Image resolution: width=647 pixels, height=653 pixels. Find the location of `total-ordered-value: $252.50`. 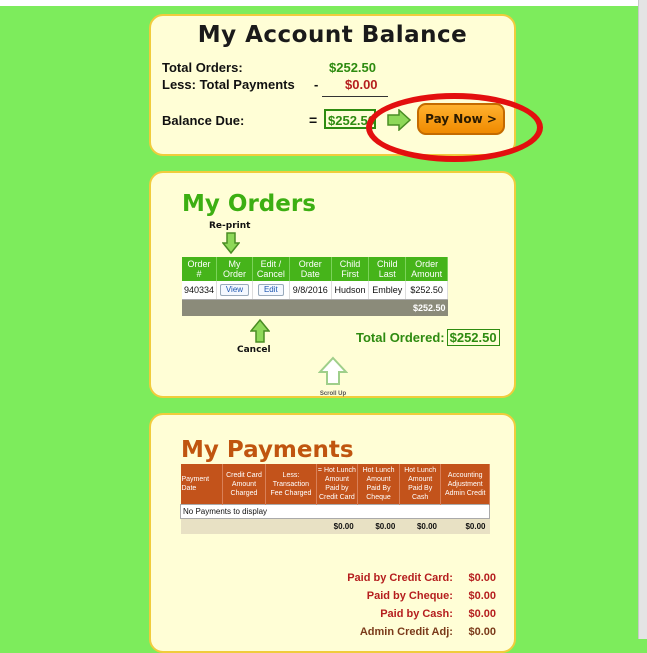

total-ordered-value: $252.50 is located at coordinates (473, 337).